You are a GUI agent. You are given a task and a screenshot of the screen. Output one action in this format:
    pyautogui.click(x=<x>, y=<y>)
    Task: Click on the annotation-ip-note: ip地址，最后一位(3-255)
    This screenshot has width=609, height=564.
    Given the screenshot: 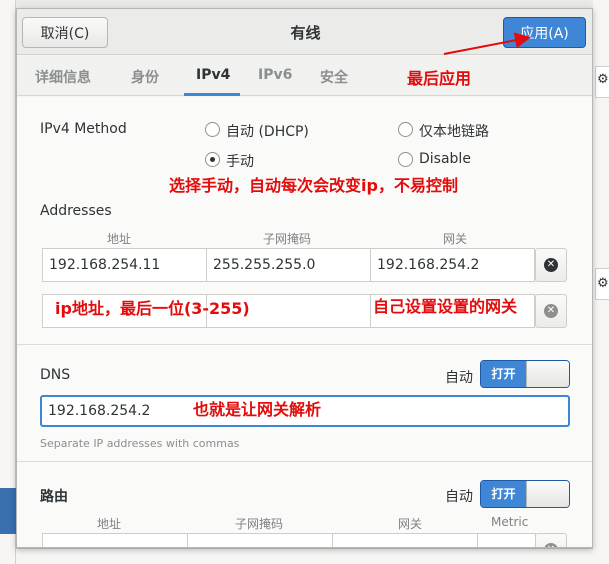 What is the action you would take?
    pyautogui.click(x=152, y=308)
    